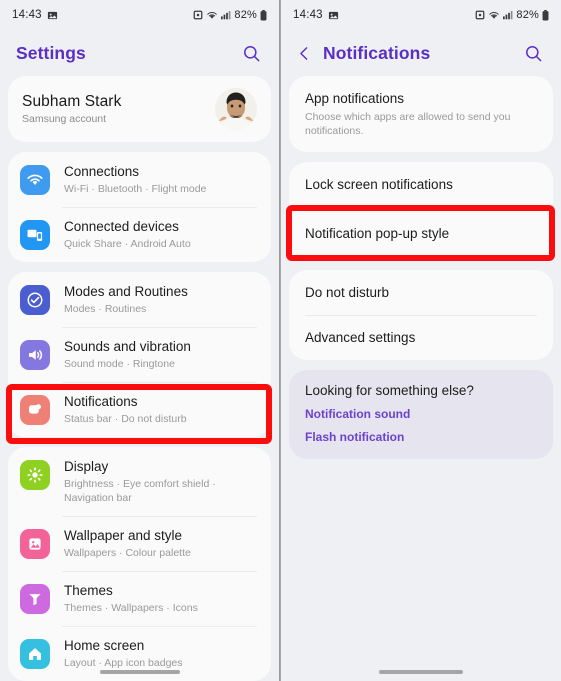  Describe the element at coordinates (35, 654) in the screenshot. I see `home-screen-icon` at that location.